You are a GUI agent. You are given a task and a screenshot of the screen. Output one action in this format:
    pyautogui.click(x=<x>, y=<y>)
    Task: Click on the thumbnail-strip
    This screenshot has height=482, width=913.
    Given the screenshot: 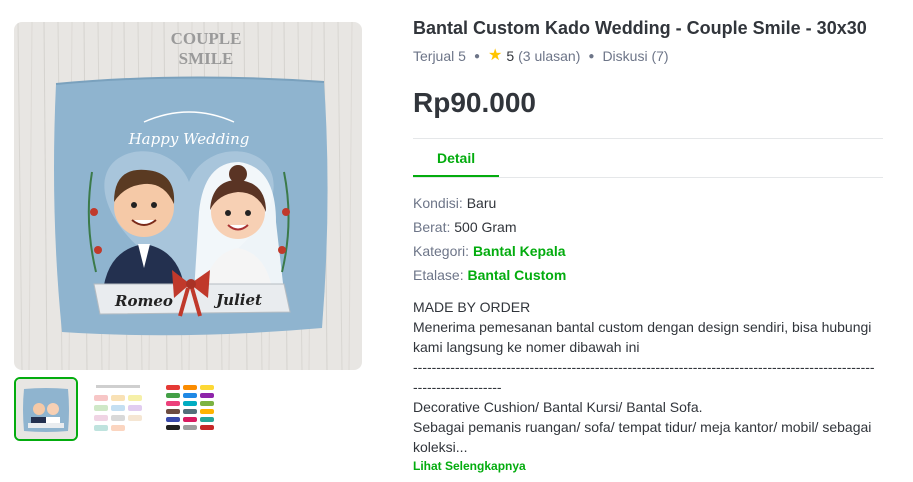 What is the action you would take?
    pyautogui.click(x=118, y=409)
    